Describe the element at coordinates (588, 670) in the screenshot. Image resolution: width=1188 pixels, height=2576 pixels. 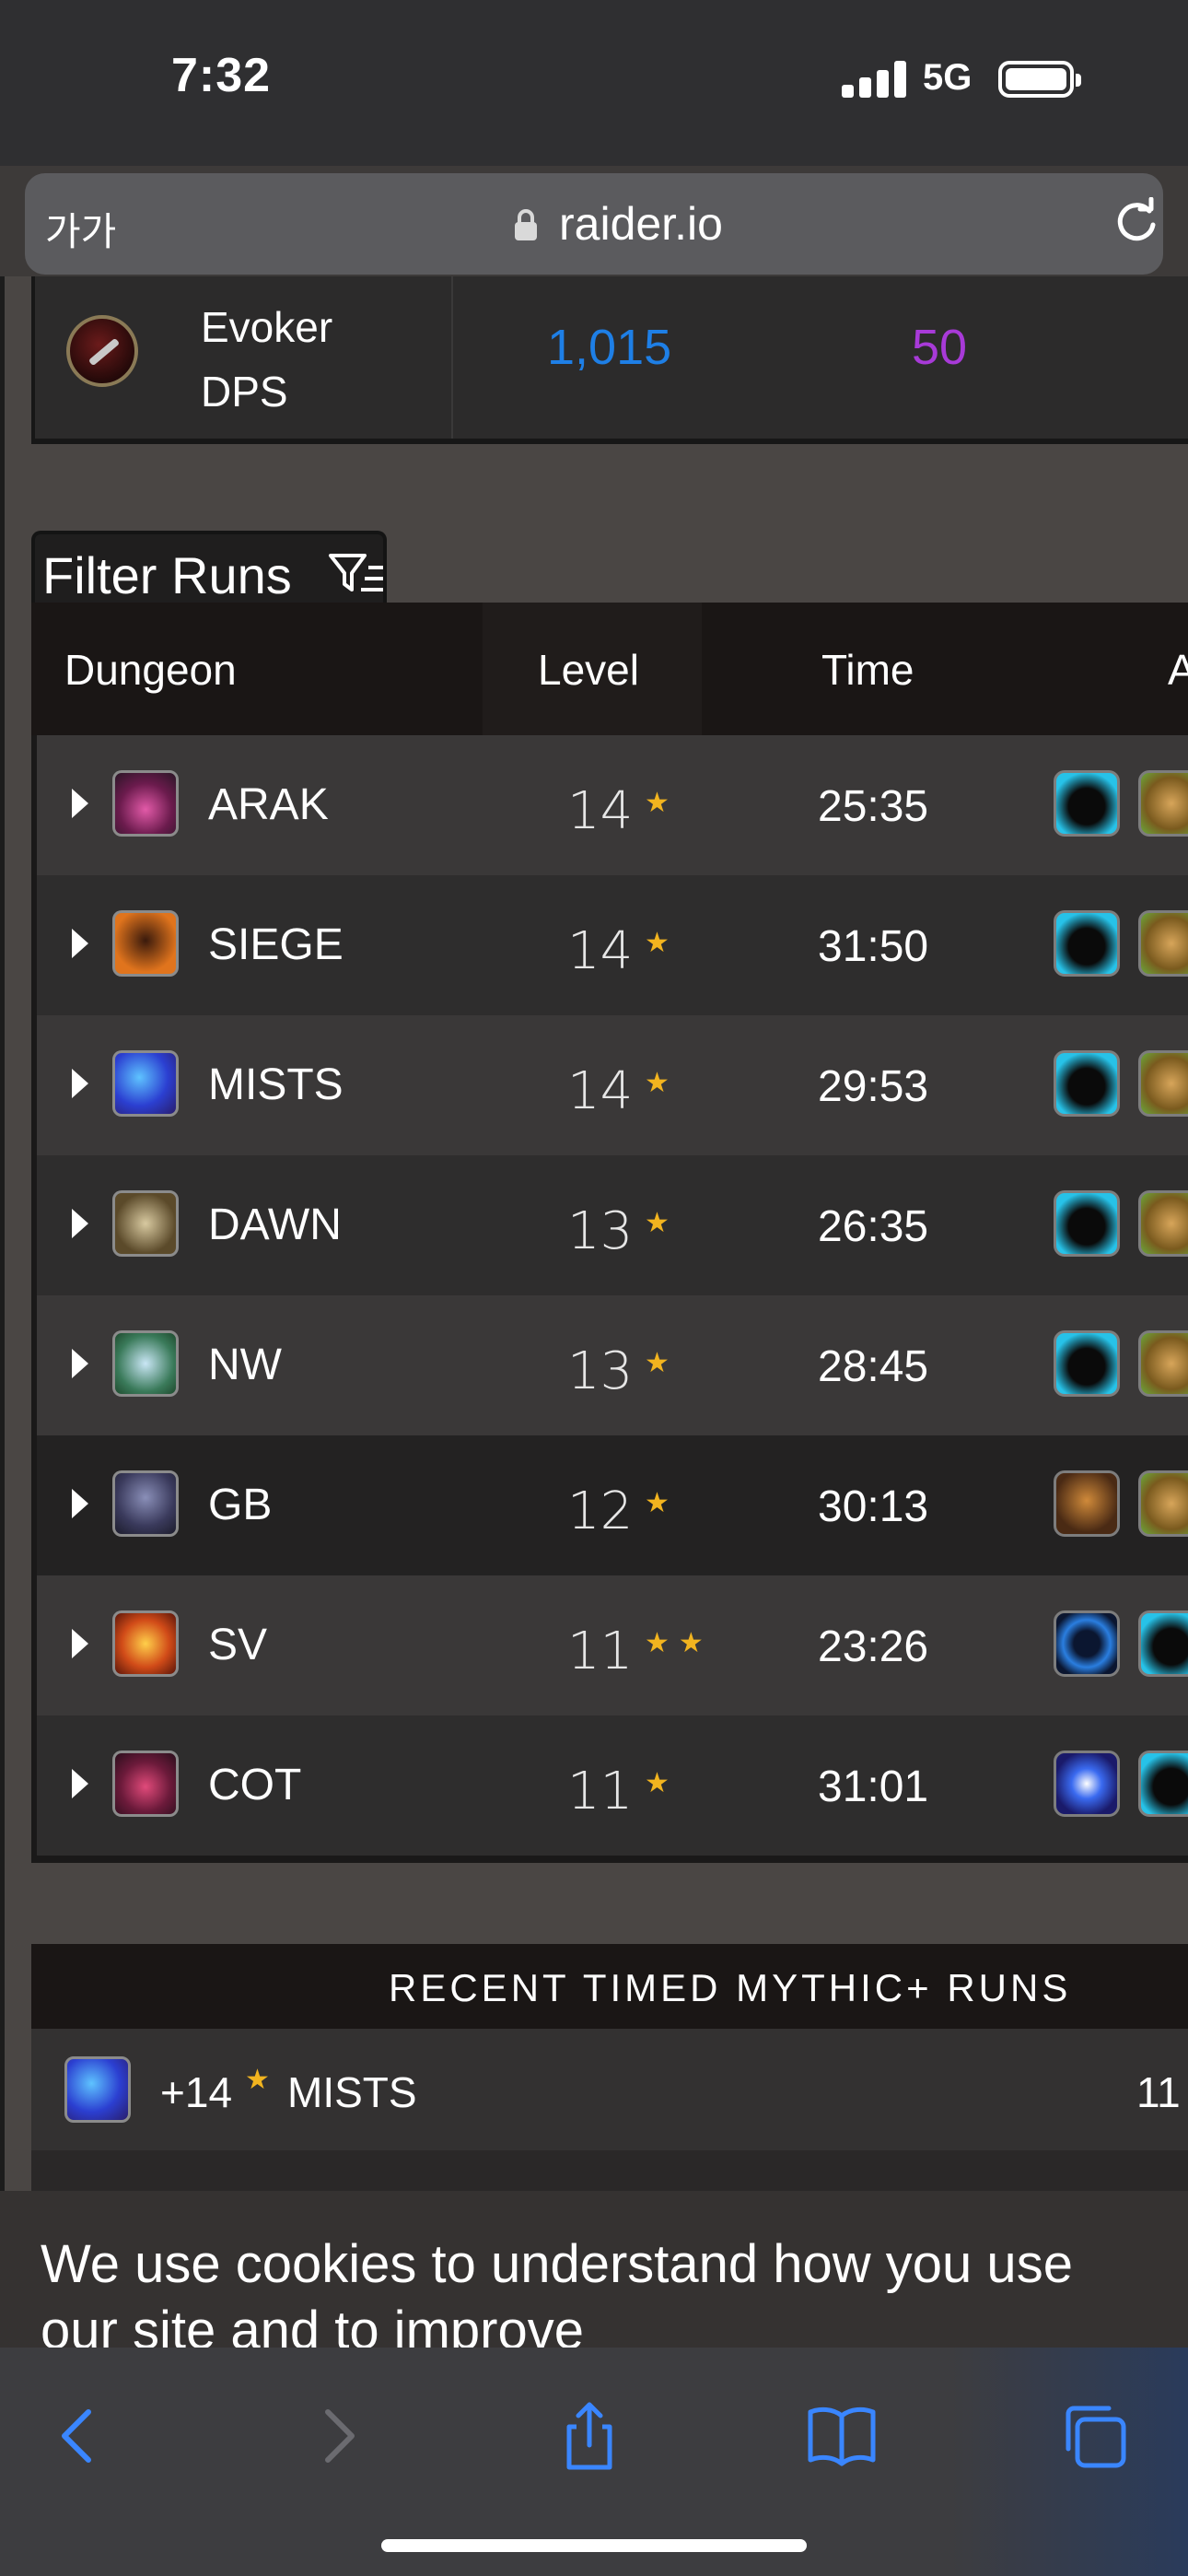
I see `header-level: Level` at that location.